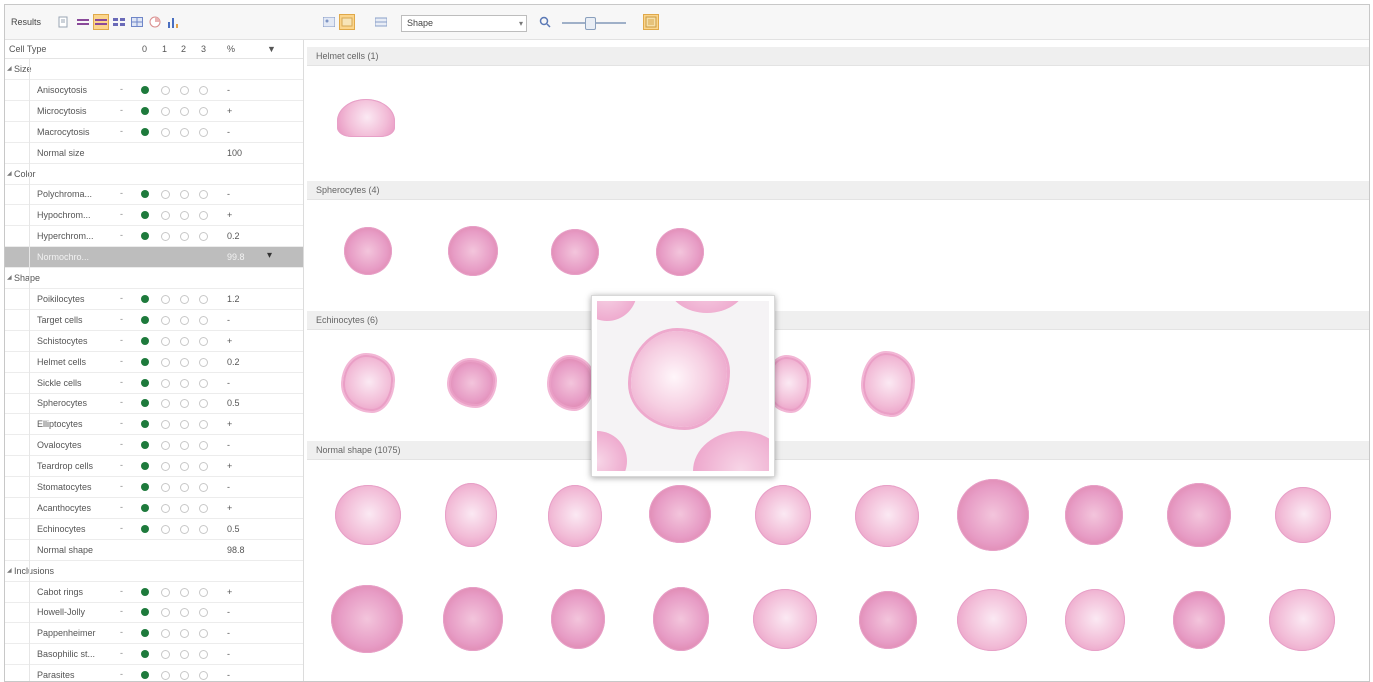 Image resolution: width=1373 pixels, height=682 pixels. I want to click on gallery-icon, so click(329, 22).